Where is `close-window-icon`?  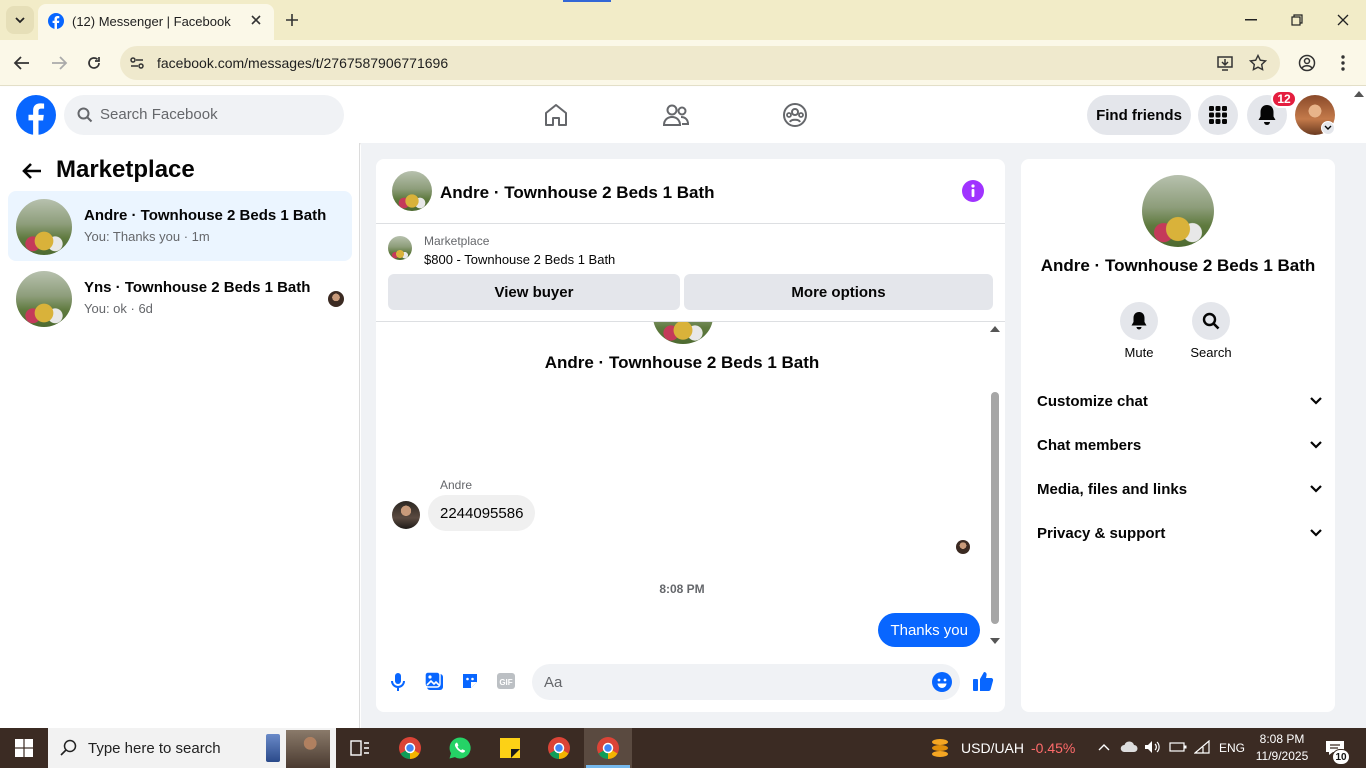
close-window-icon is located at coordinates (1343, 20).